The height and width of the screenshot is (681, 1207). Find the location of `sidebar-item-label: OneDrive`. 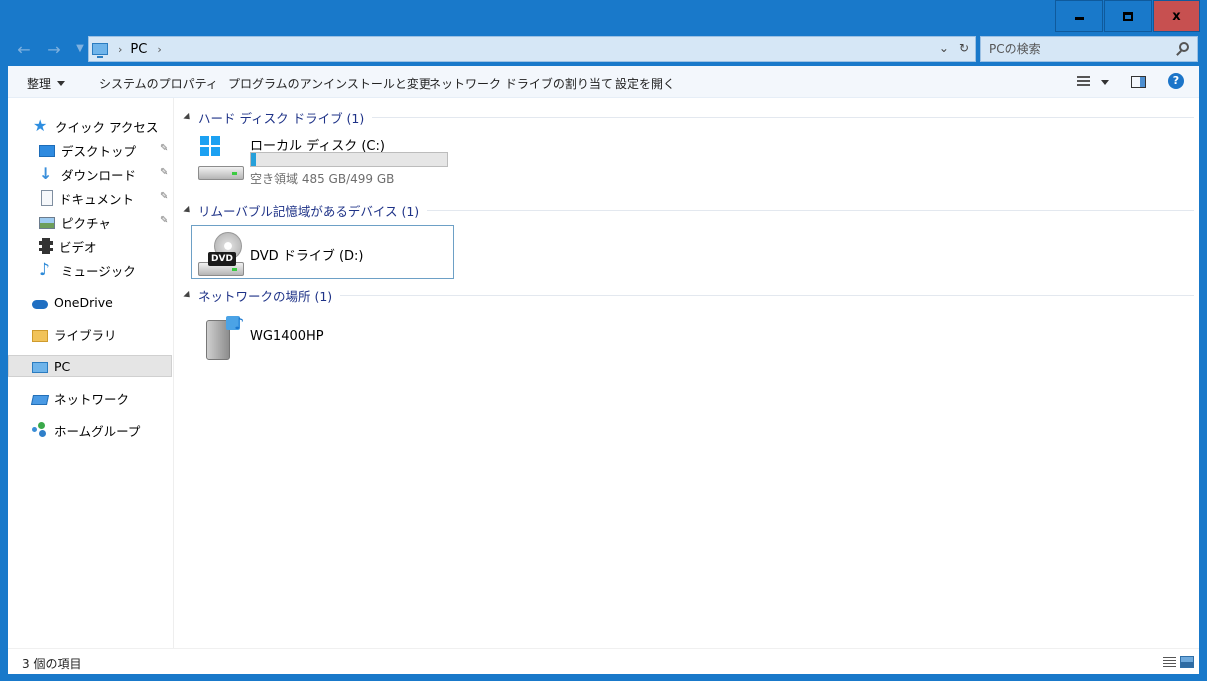

sidebar-item-label: OneDrive is located at coordinates (83, 302).